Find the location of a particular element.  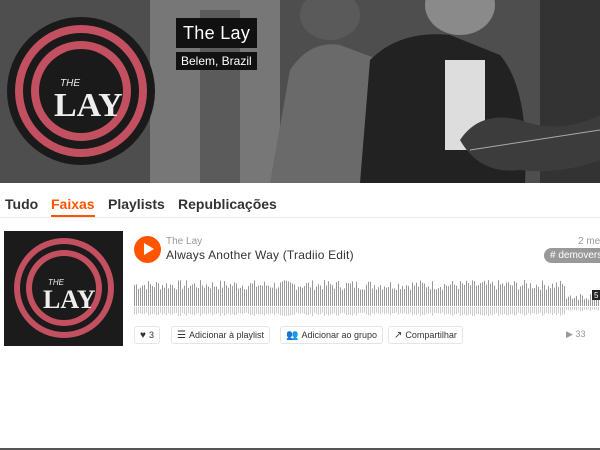

play-count-value: 33 is located at coordinates (580, 334).